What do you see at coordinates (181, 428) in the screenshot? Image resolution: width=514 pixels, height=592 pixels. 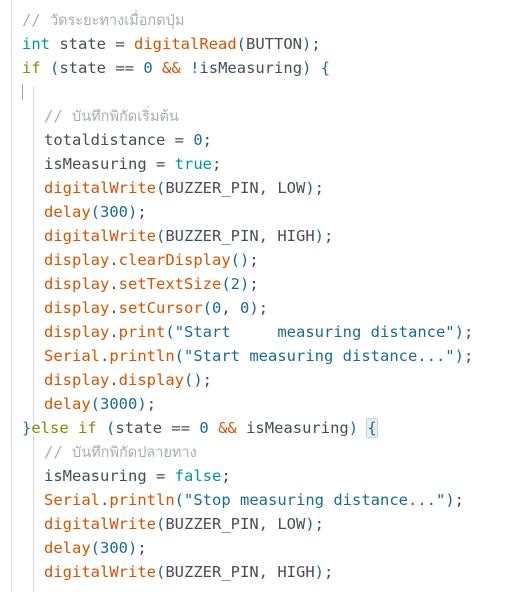 I see `token-op: ==` at bounding box center [181, 428].